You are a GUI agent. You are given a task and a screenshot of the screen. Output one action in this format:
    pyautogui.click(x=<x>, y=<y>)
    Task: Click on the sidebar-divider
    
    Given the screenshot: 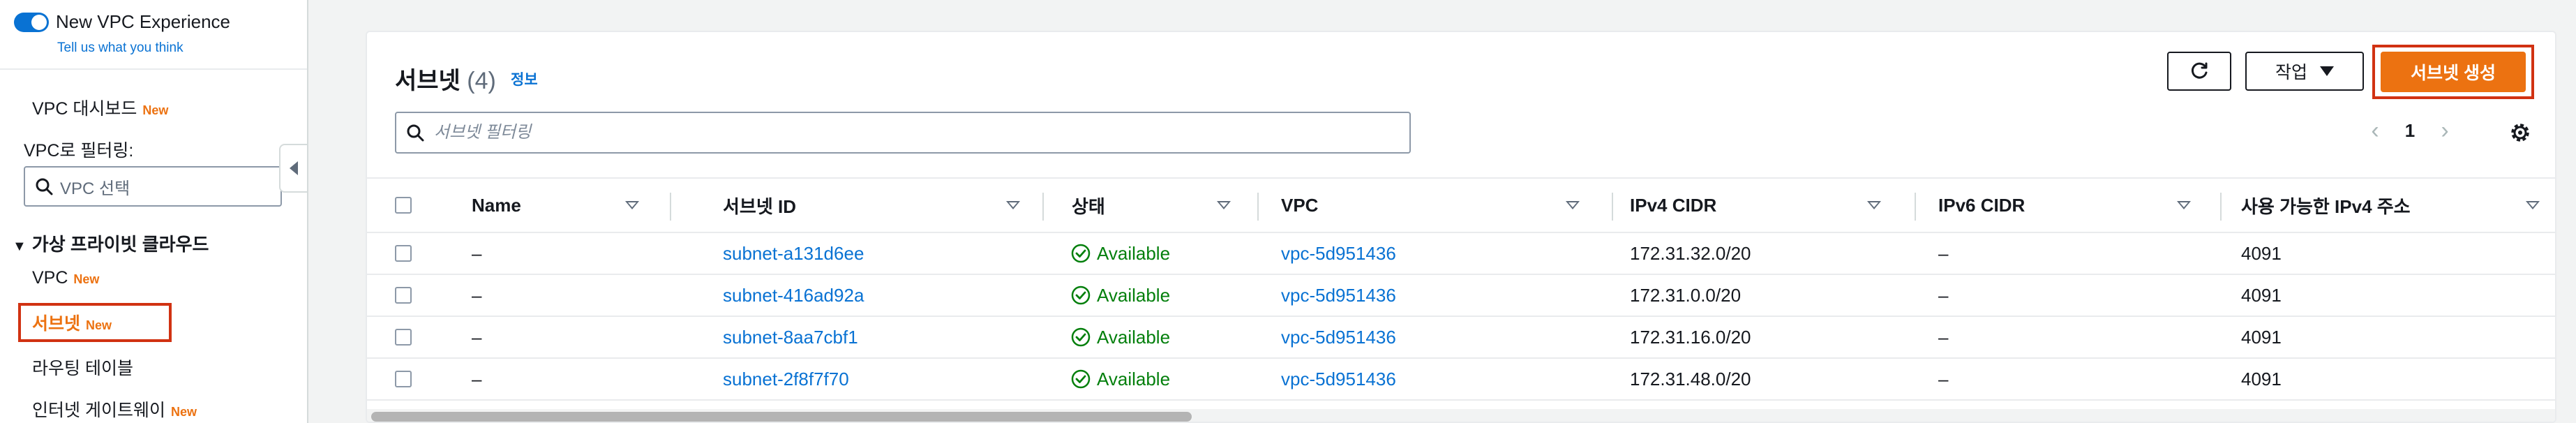 What is the action you would take?
    pyautogui.click(x=153, y=69)
    